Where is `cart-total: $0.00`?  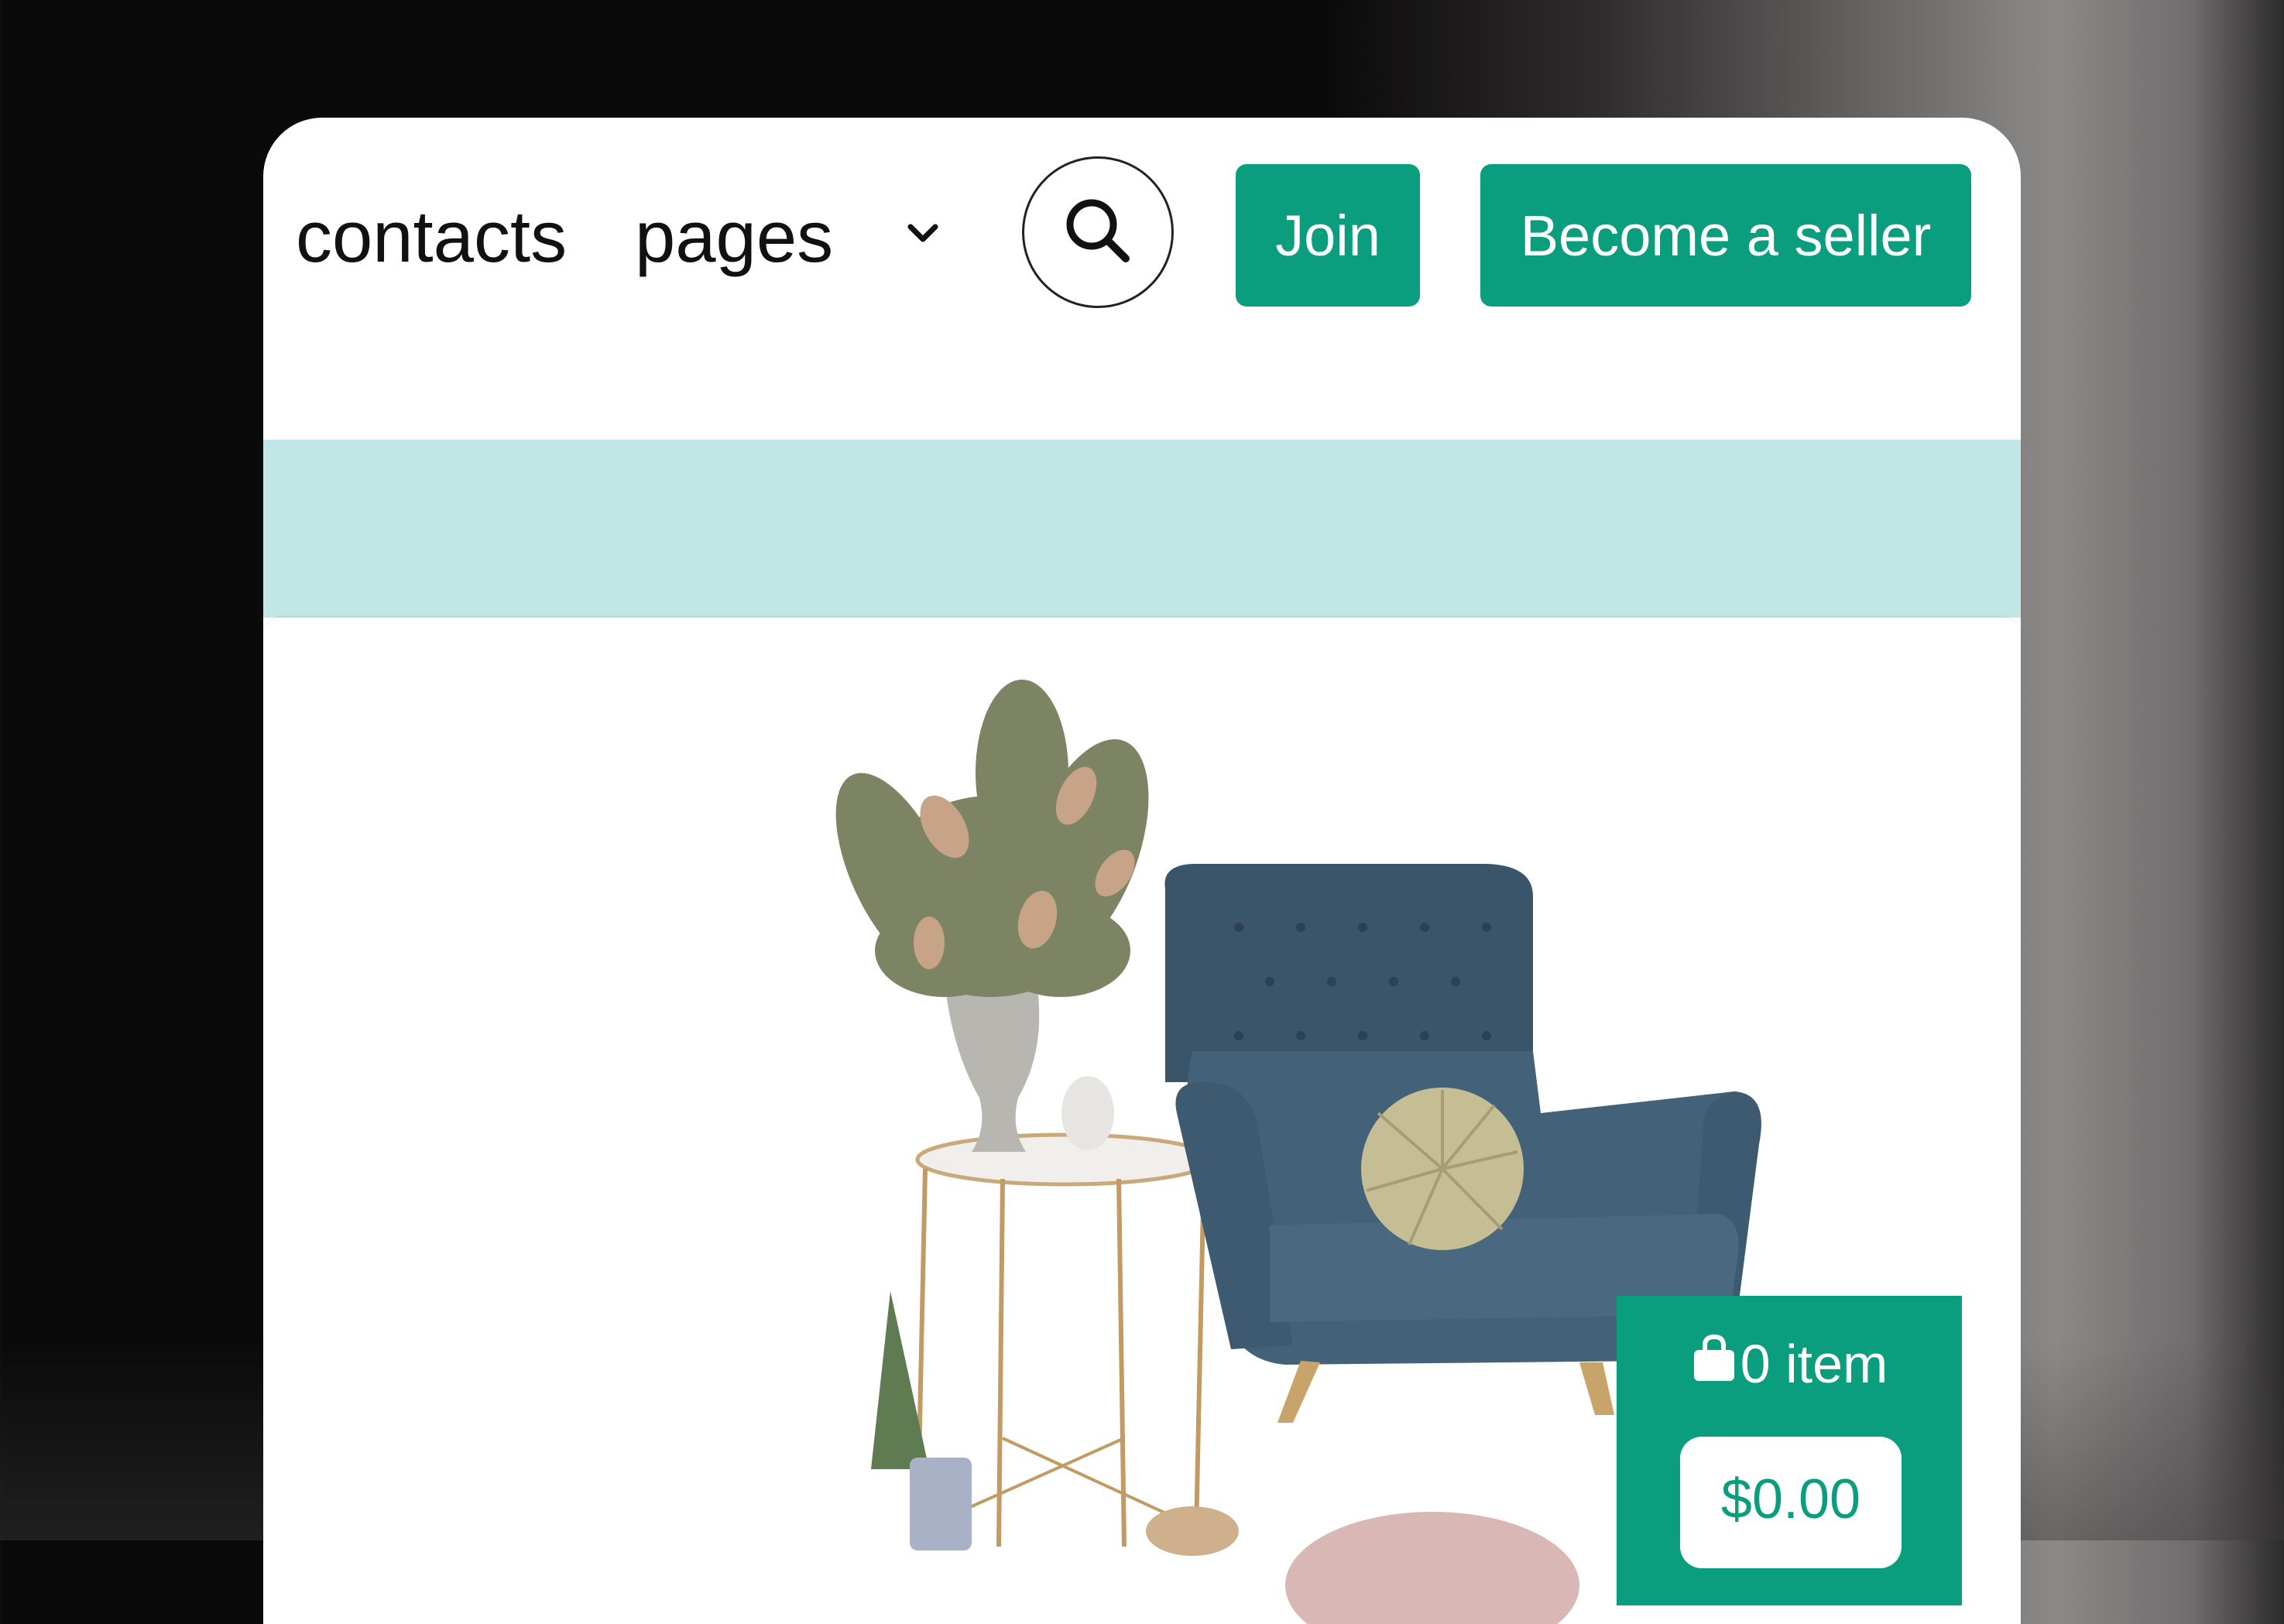
cart-total: $0.00 is located at coordinates (1791, 1502).